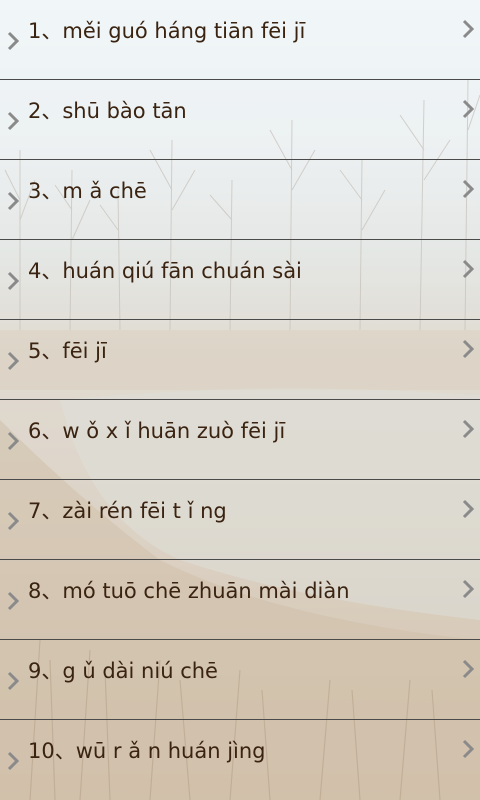  Describe the element at coordinates (87, 191) in the screenshot. I see `list-item-label: 3、m ǎ chē` at that location.